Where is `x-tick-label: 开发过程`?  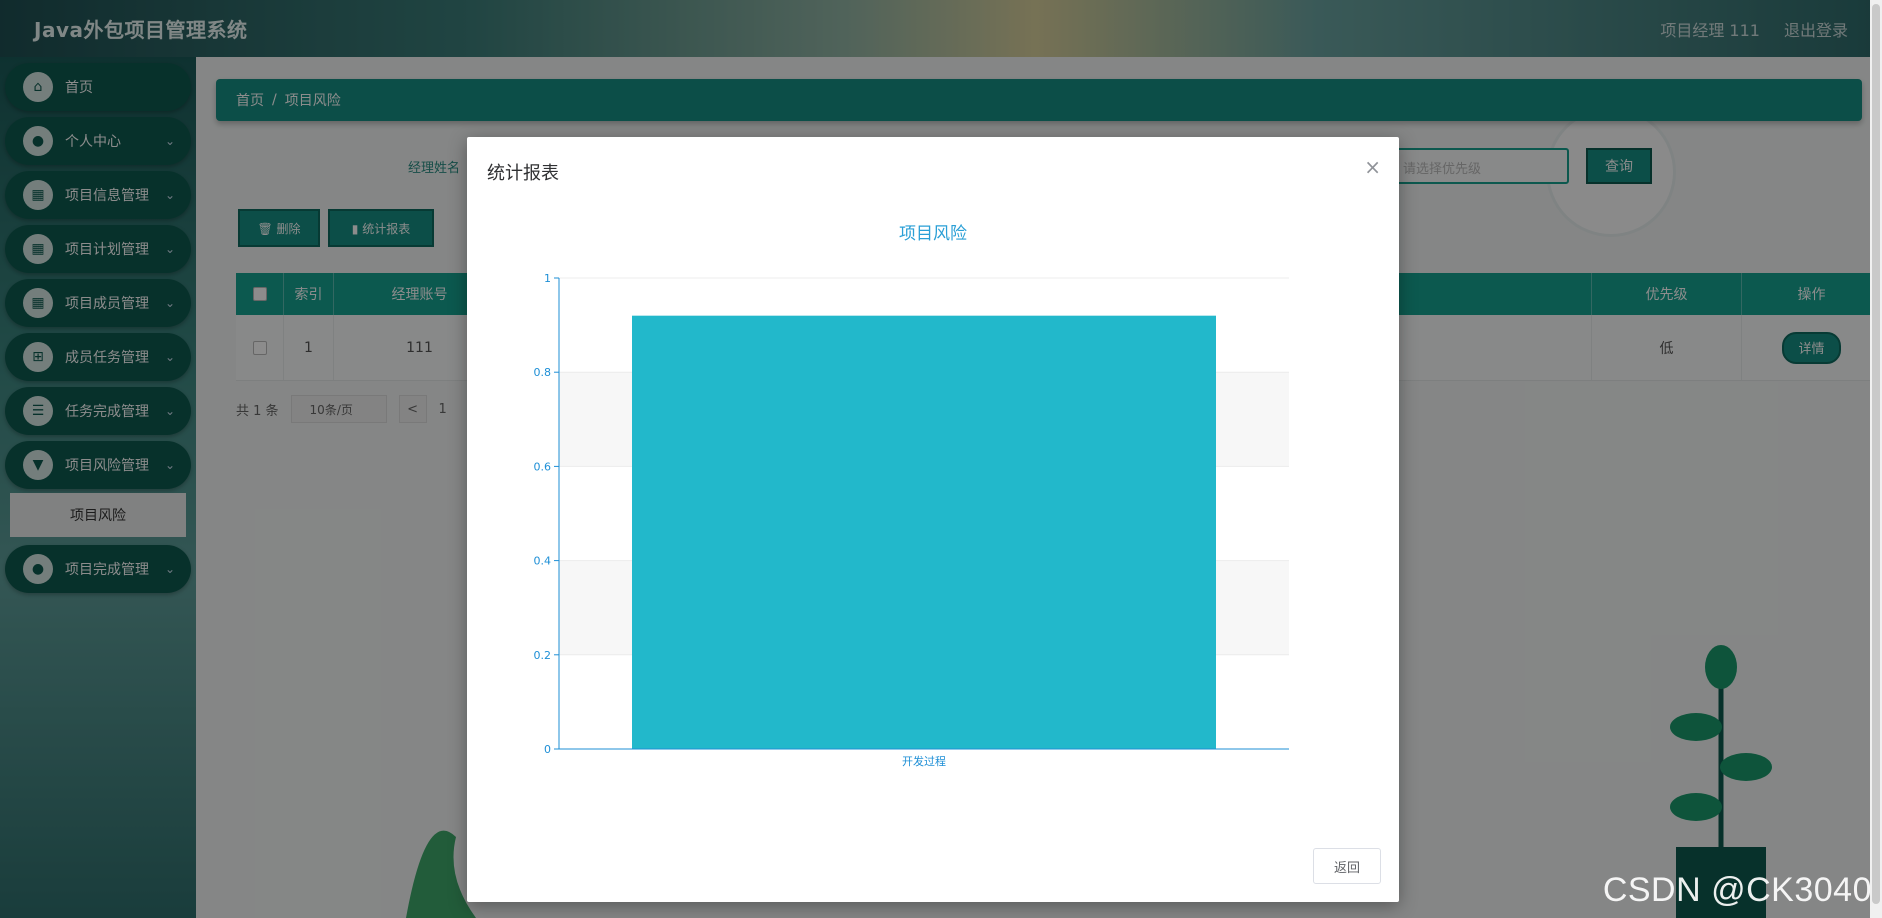 x-tick-label: 开发过程 is located at coordinates (924, 761).